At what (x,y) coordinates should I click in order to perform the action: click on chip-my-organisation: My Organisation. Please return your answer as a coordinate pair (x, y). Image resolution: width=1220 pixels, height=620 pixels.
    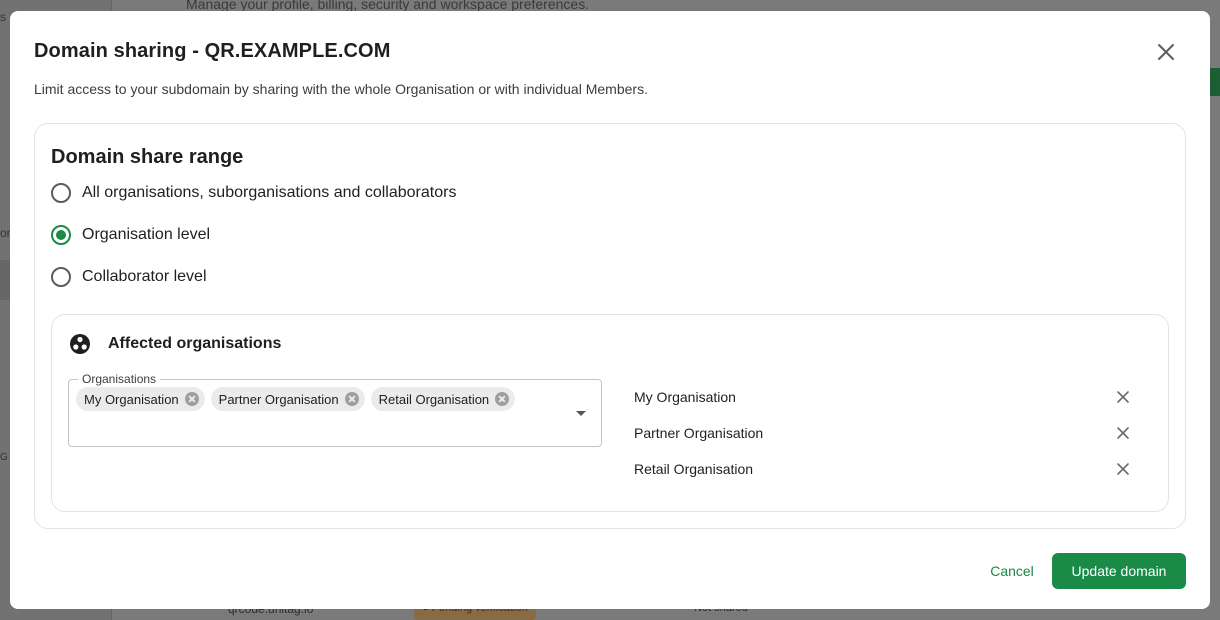
    Looking at the image, I should click on (140, 399).